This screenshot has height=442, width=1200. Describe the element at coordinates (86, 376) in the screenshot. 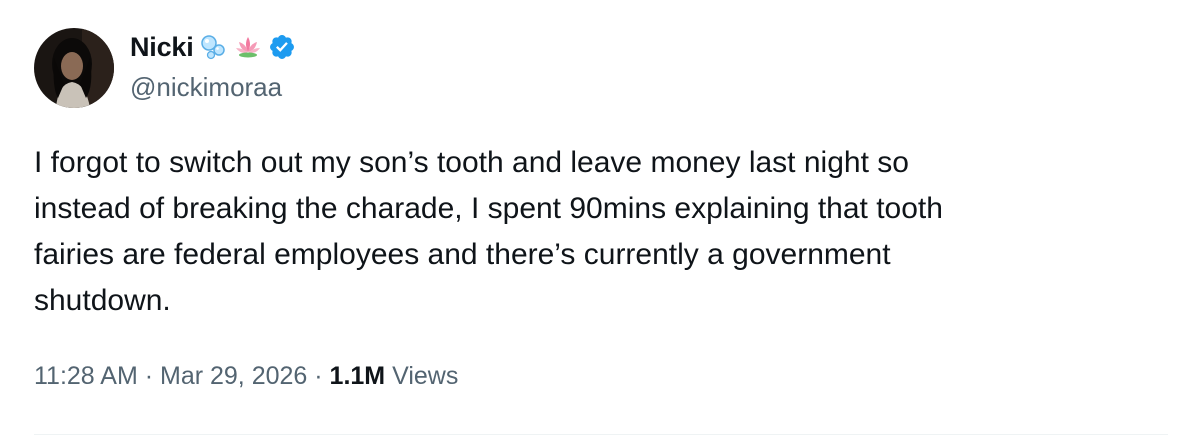

I see `tweet-time: 11:28 AM` at that location.